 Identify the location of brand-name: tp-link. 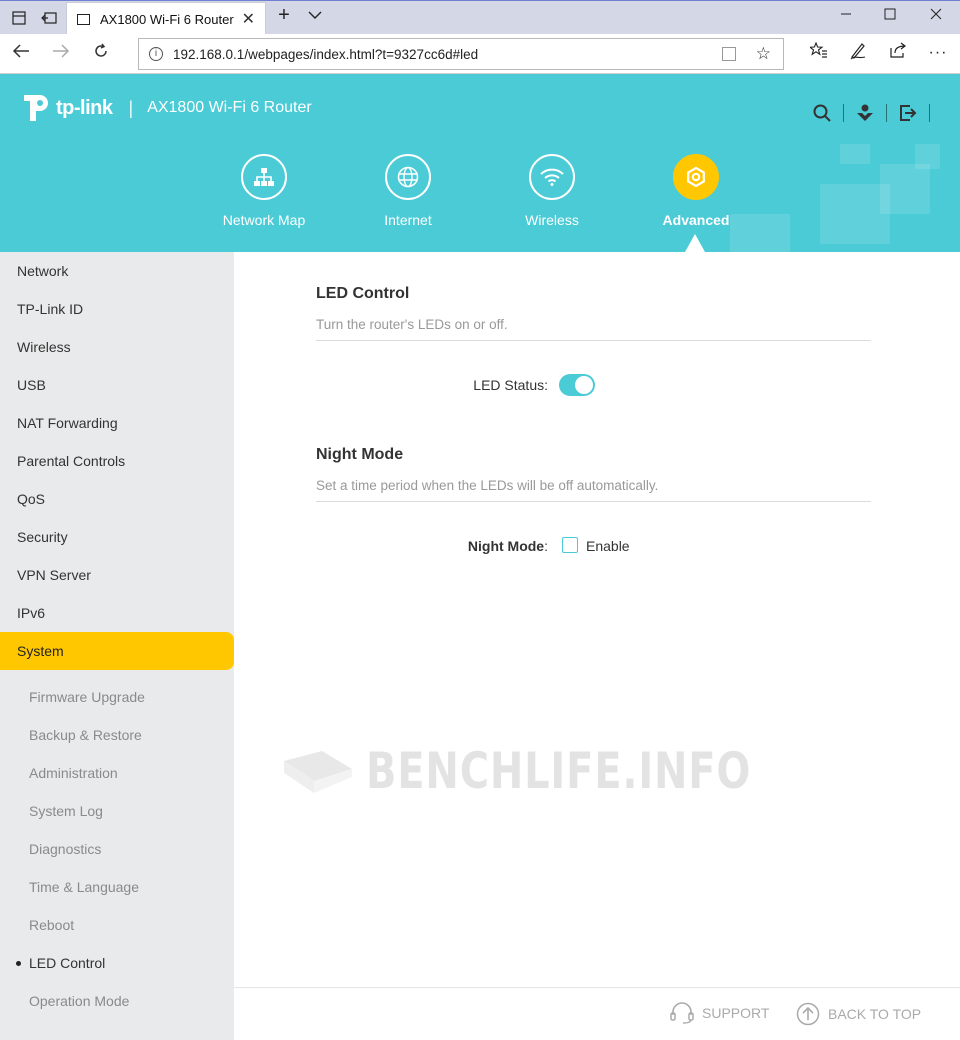
(84, 107).